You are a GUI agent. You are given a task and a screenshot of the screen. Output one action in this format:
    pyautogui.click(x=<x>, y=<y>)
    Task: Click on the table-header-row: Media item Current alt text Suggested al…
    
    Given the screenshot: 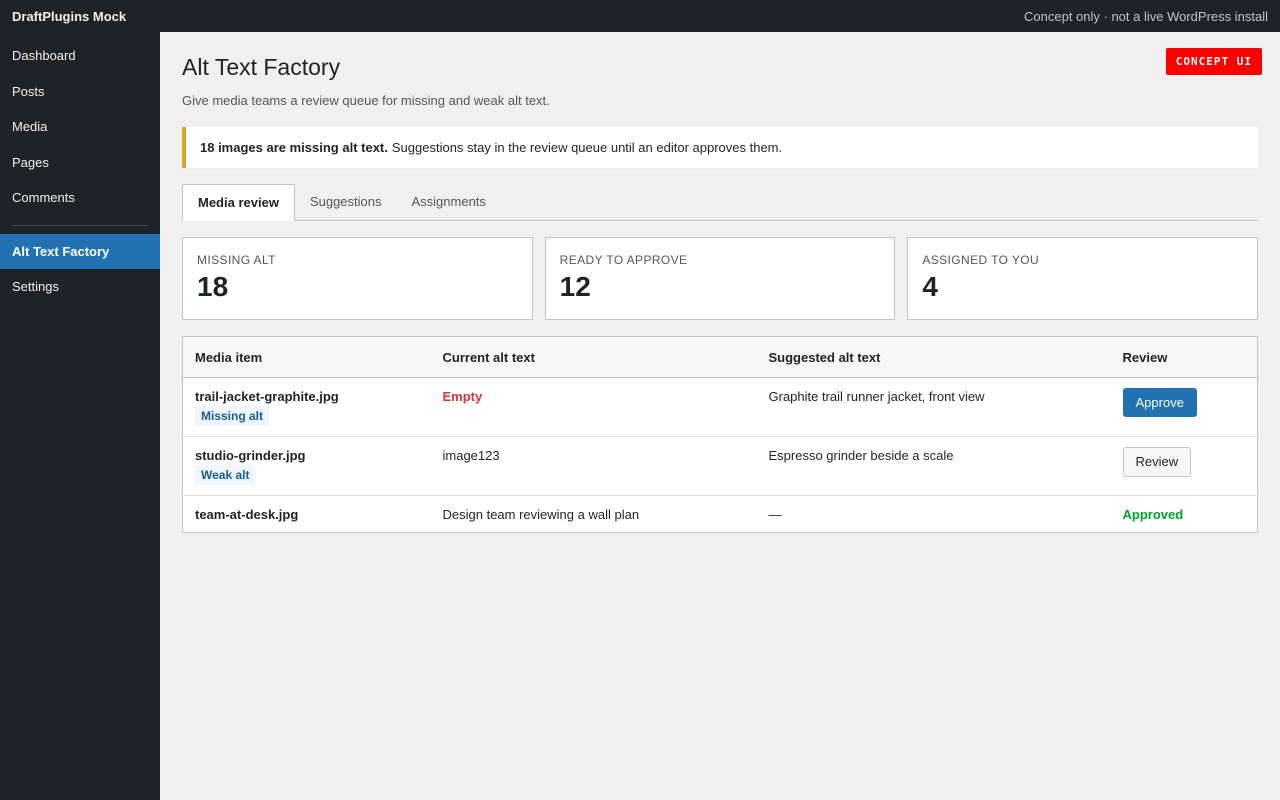 What is the action you would take?
    pyautogui.click(x=720, y=357)
    